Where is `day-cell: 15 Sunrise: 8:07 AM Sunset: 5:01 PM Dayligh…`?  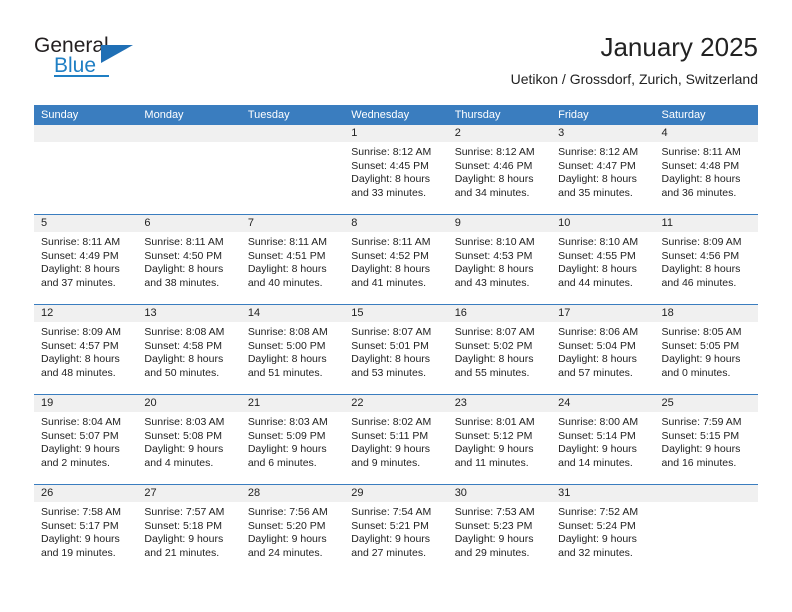 day-cell: 15 Sunrise: 8:07 AM Sunset: 5:01 PM Dayligh… is located at coordinates (396, 349).